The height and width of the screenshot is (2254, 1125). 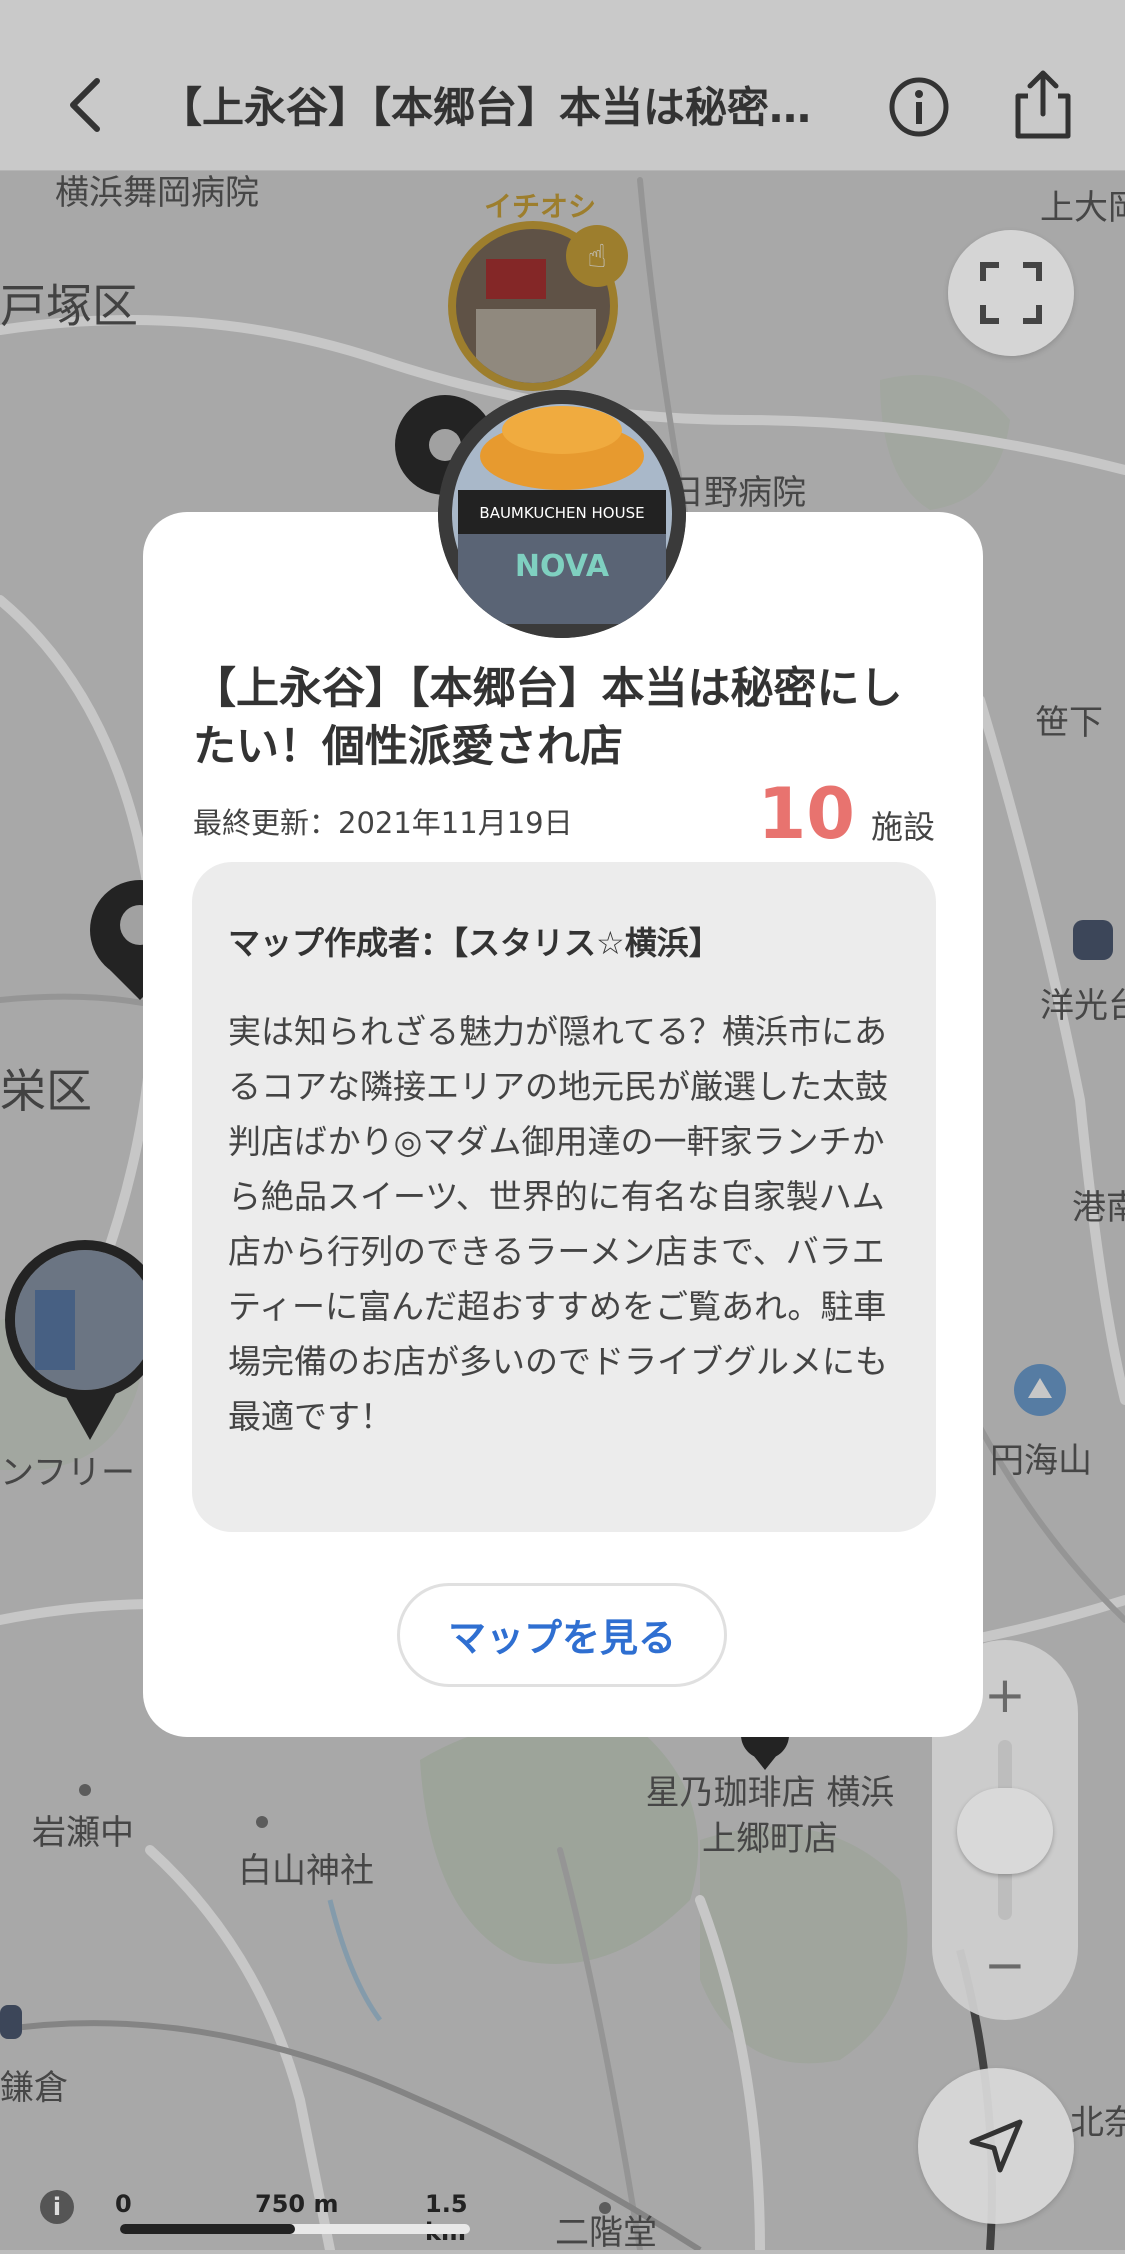 I want to click on info-button, so click(x=919, y=107).